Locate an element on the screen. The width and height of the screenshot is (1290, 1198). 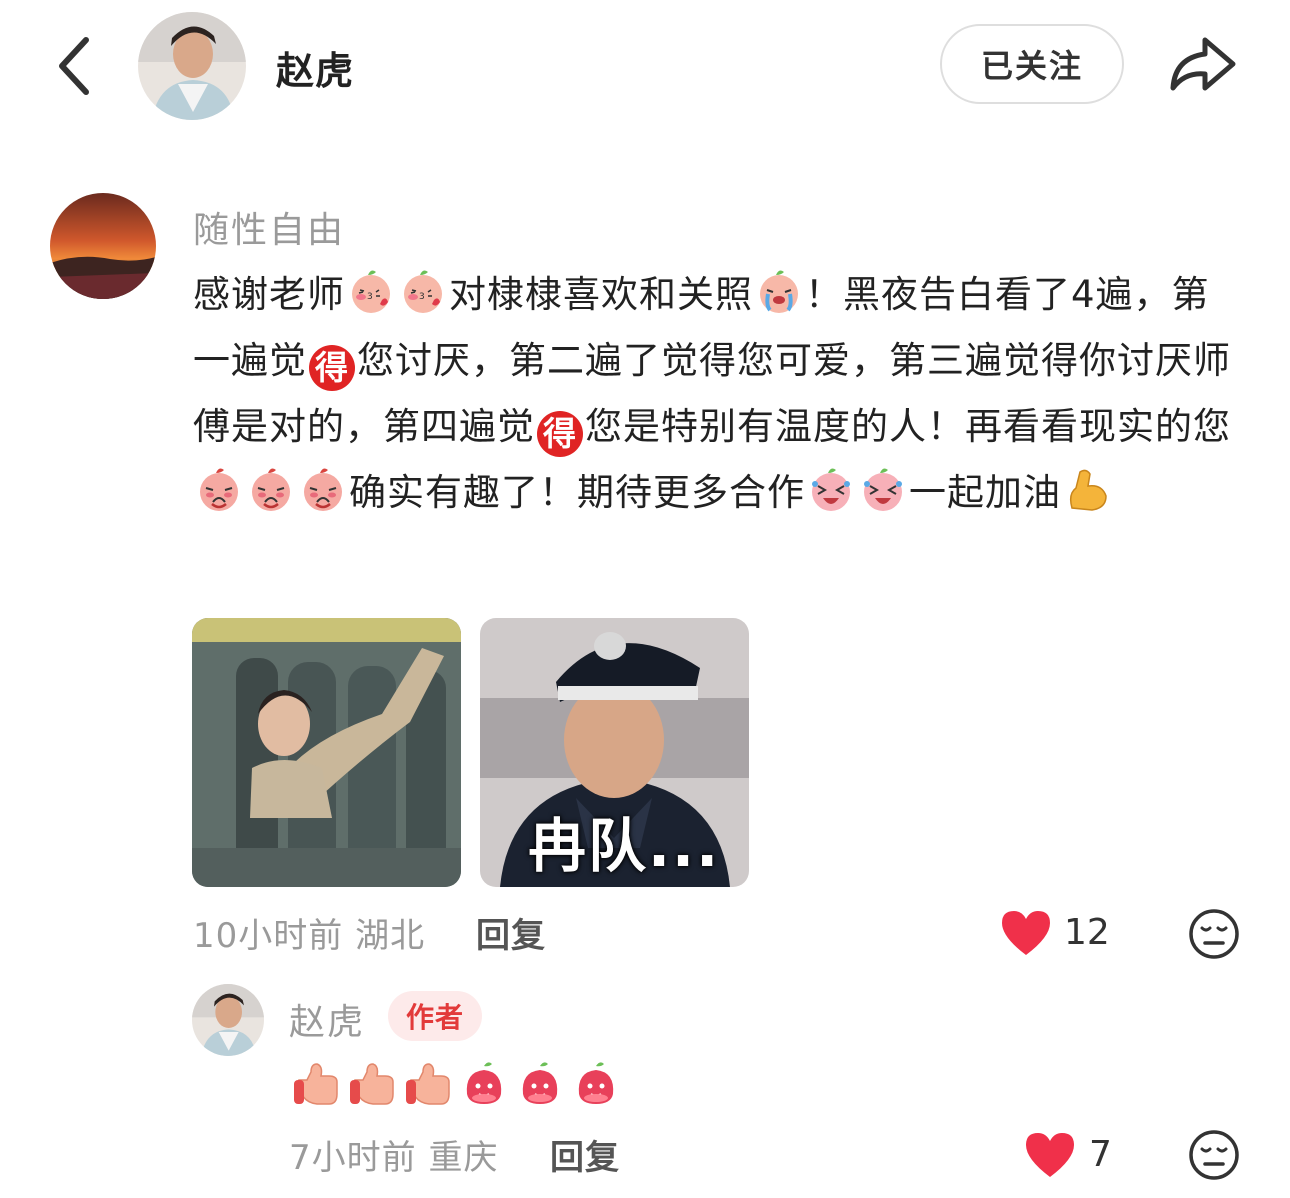
comment-text-run: 您是特别有温度的人！再看看现实的您 is located at coordinates (908, 426).